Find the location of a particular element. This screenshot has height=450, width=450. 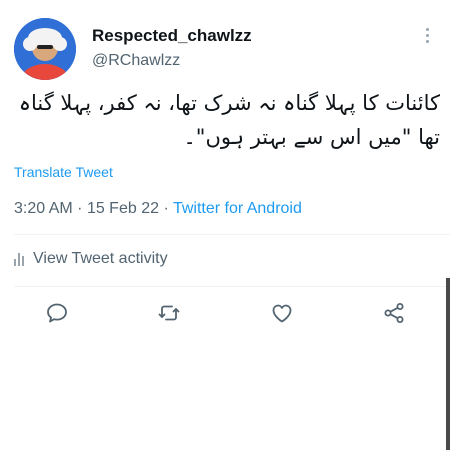

bar-chart-icon is located at coordinates (19, 259).